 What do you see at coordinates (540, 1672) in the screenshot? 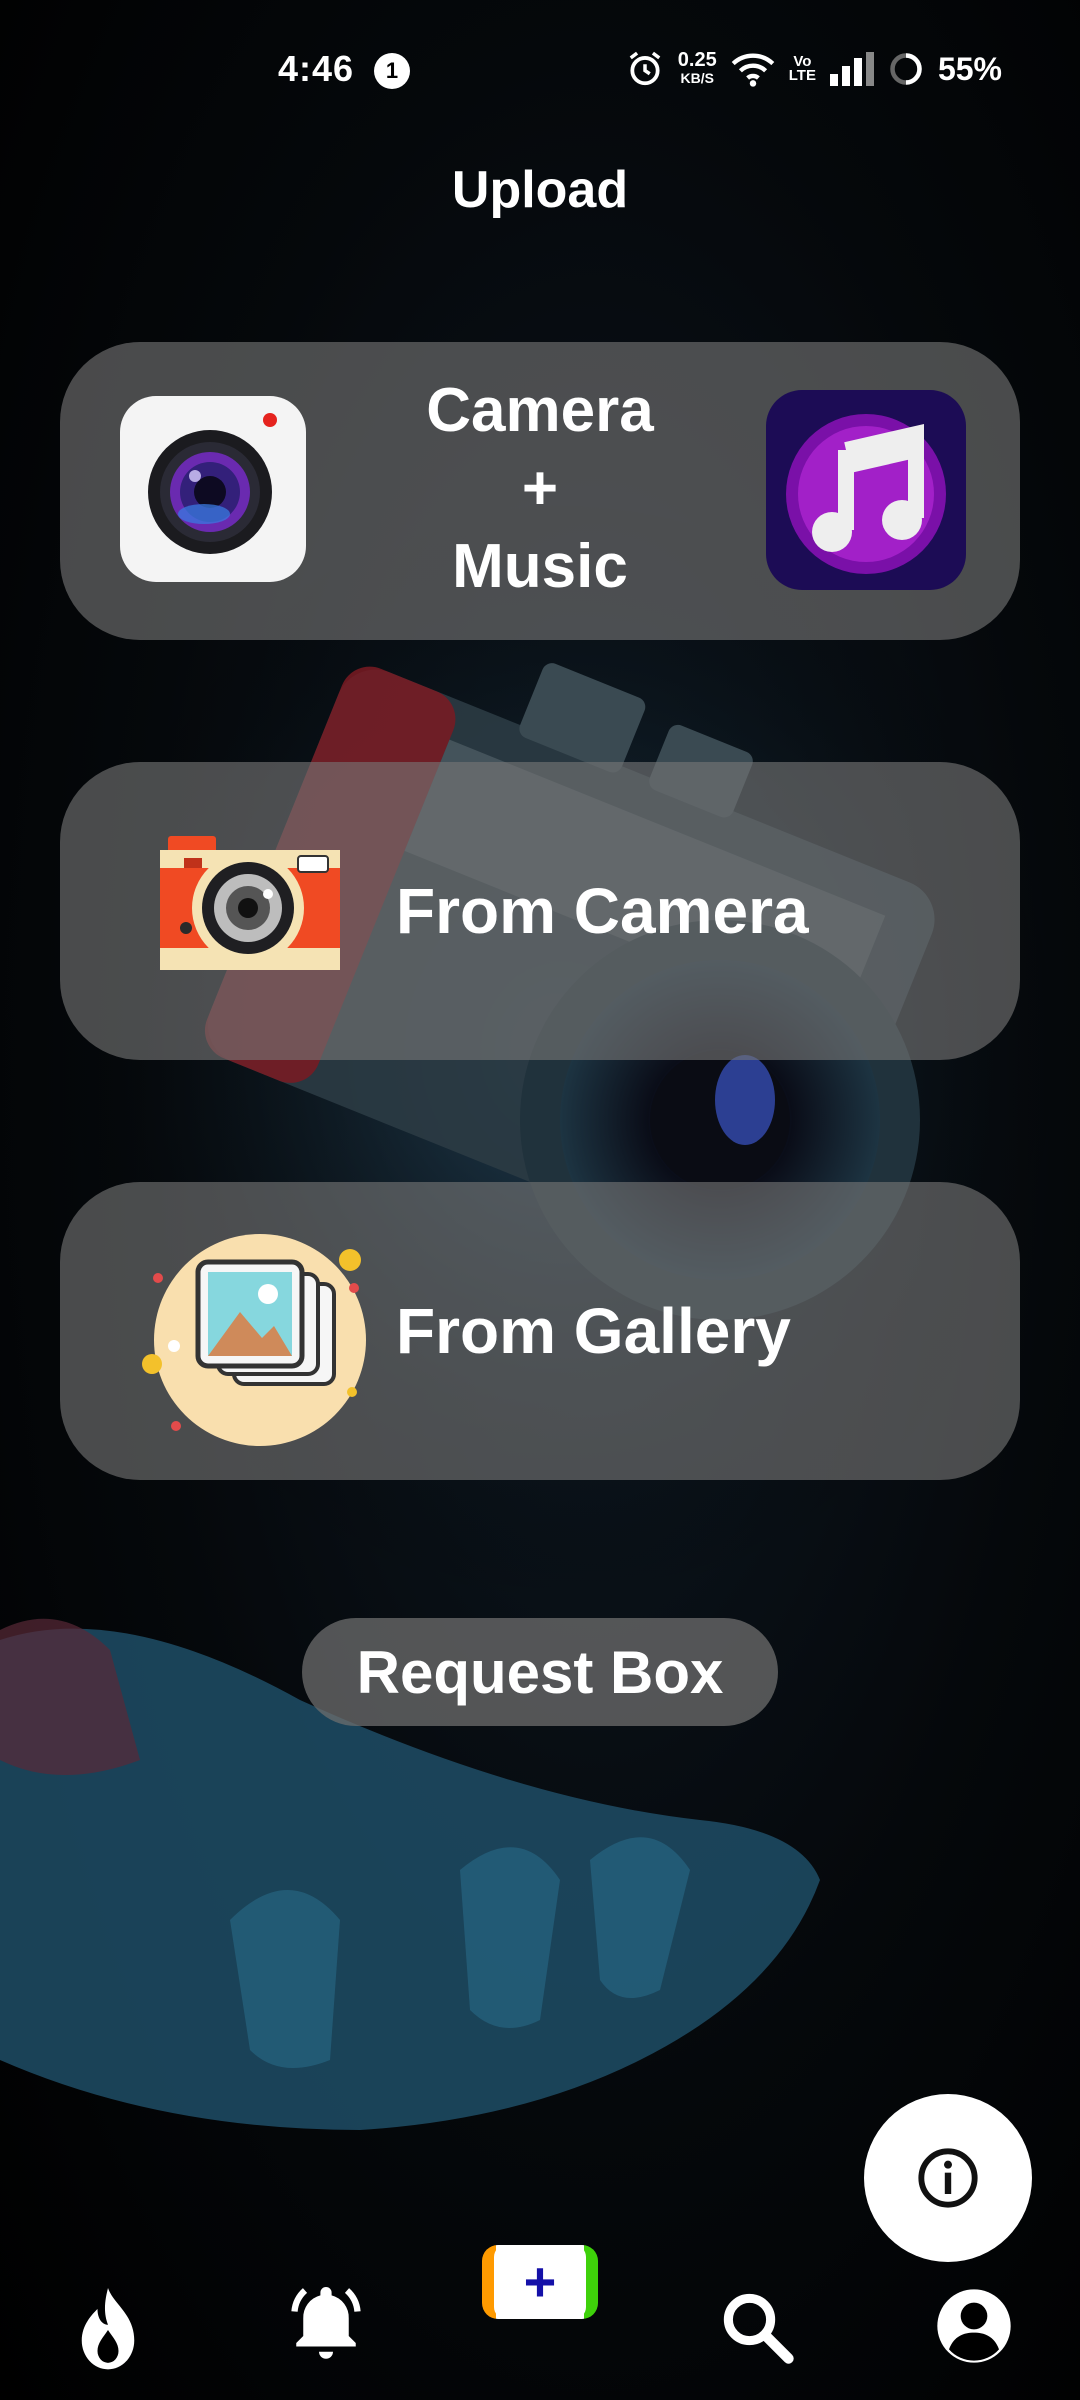
I see `request-box-button: Request Box` at bounding box center [540, 1672].